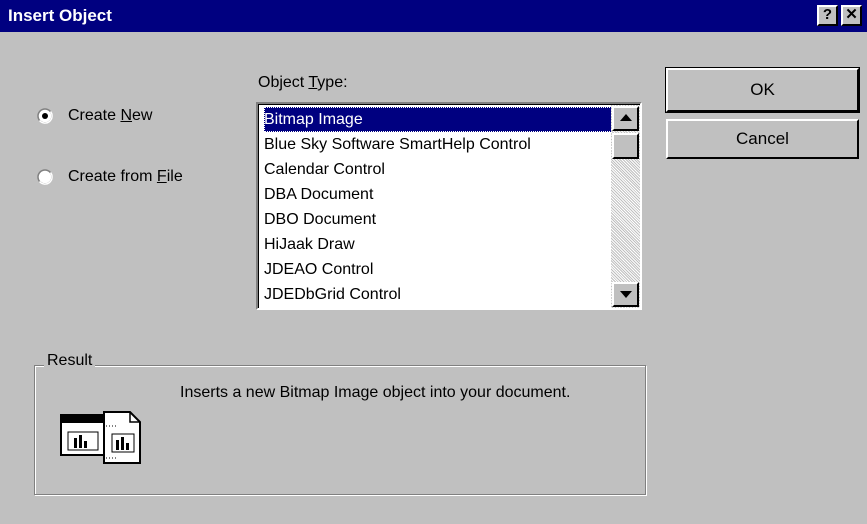  I want to click on scroll-up-button, so click(625, 118).